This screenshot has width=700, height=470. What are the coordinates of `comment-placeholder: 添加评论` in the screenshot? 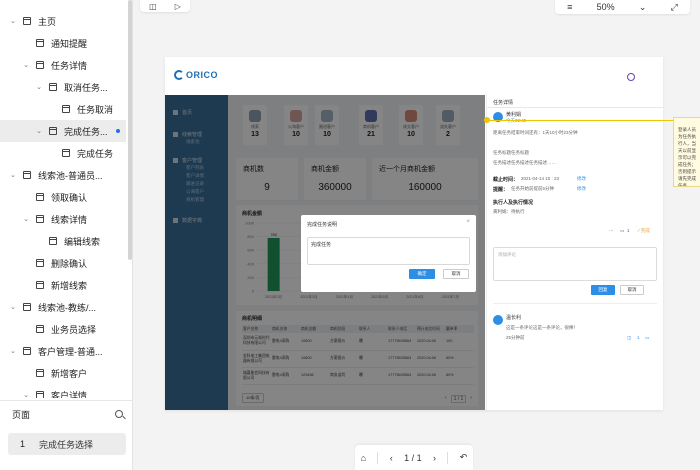 It's located at (507, 254).